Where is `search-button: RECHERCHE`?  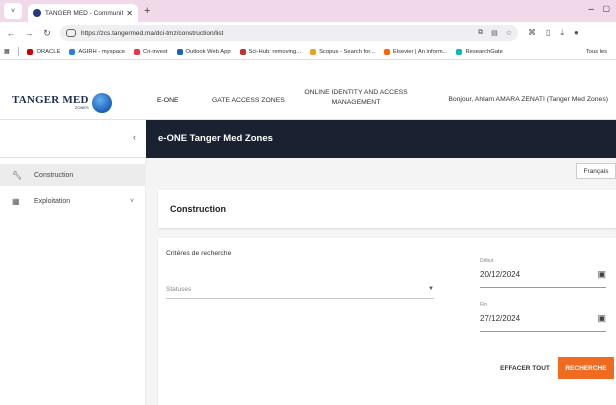 search-button: RECHERCHE is located at coordinates (586, 368).